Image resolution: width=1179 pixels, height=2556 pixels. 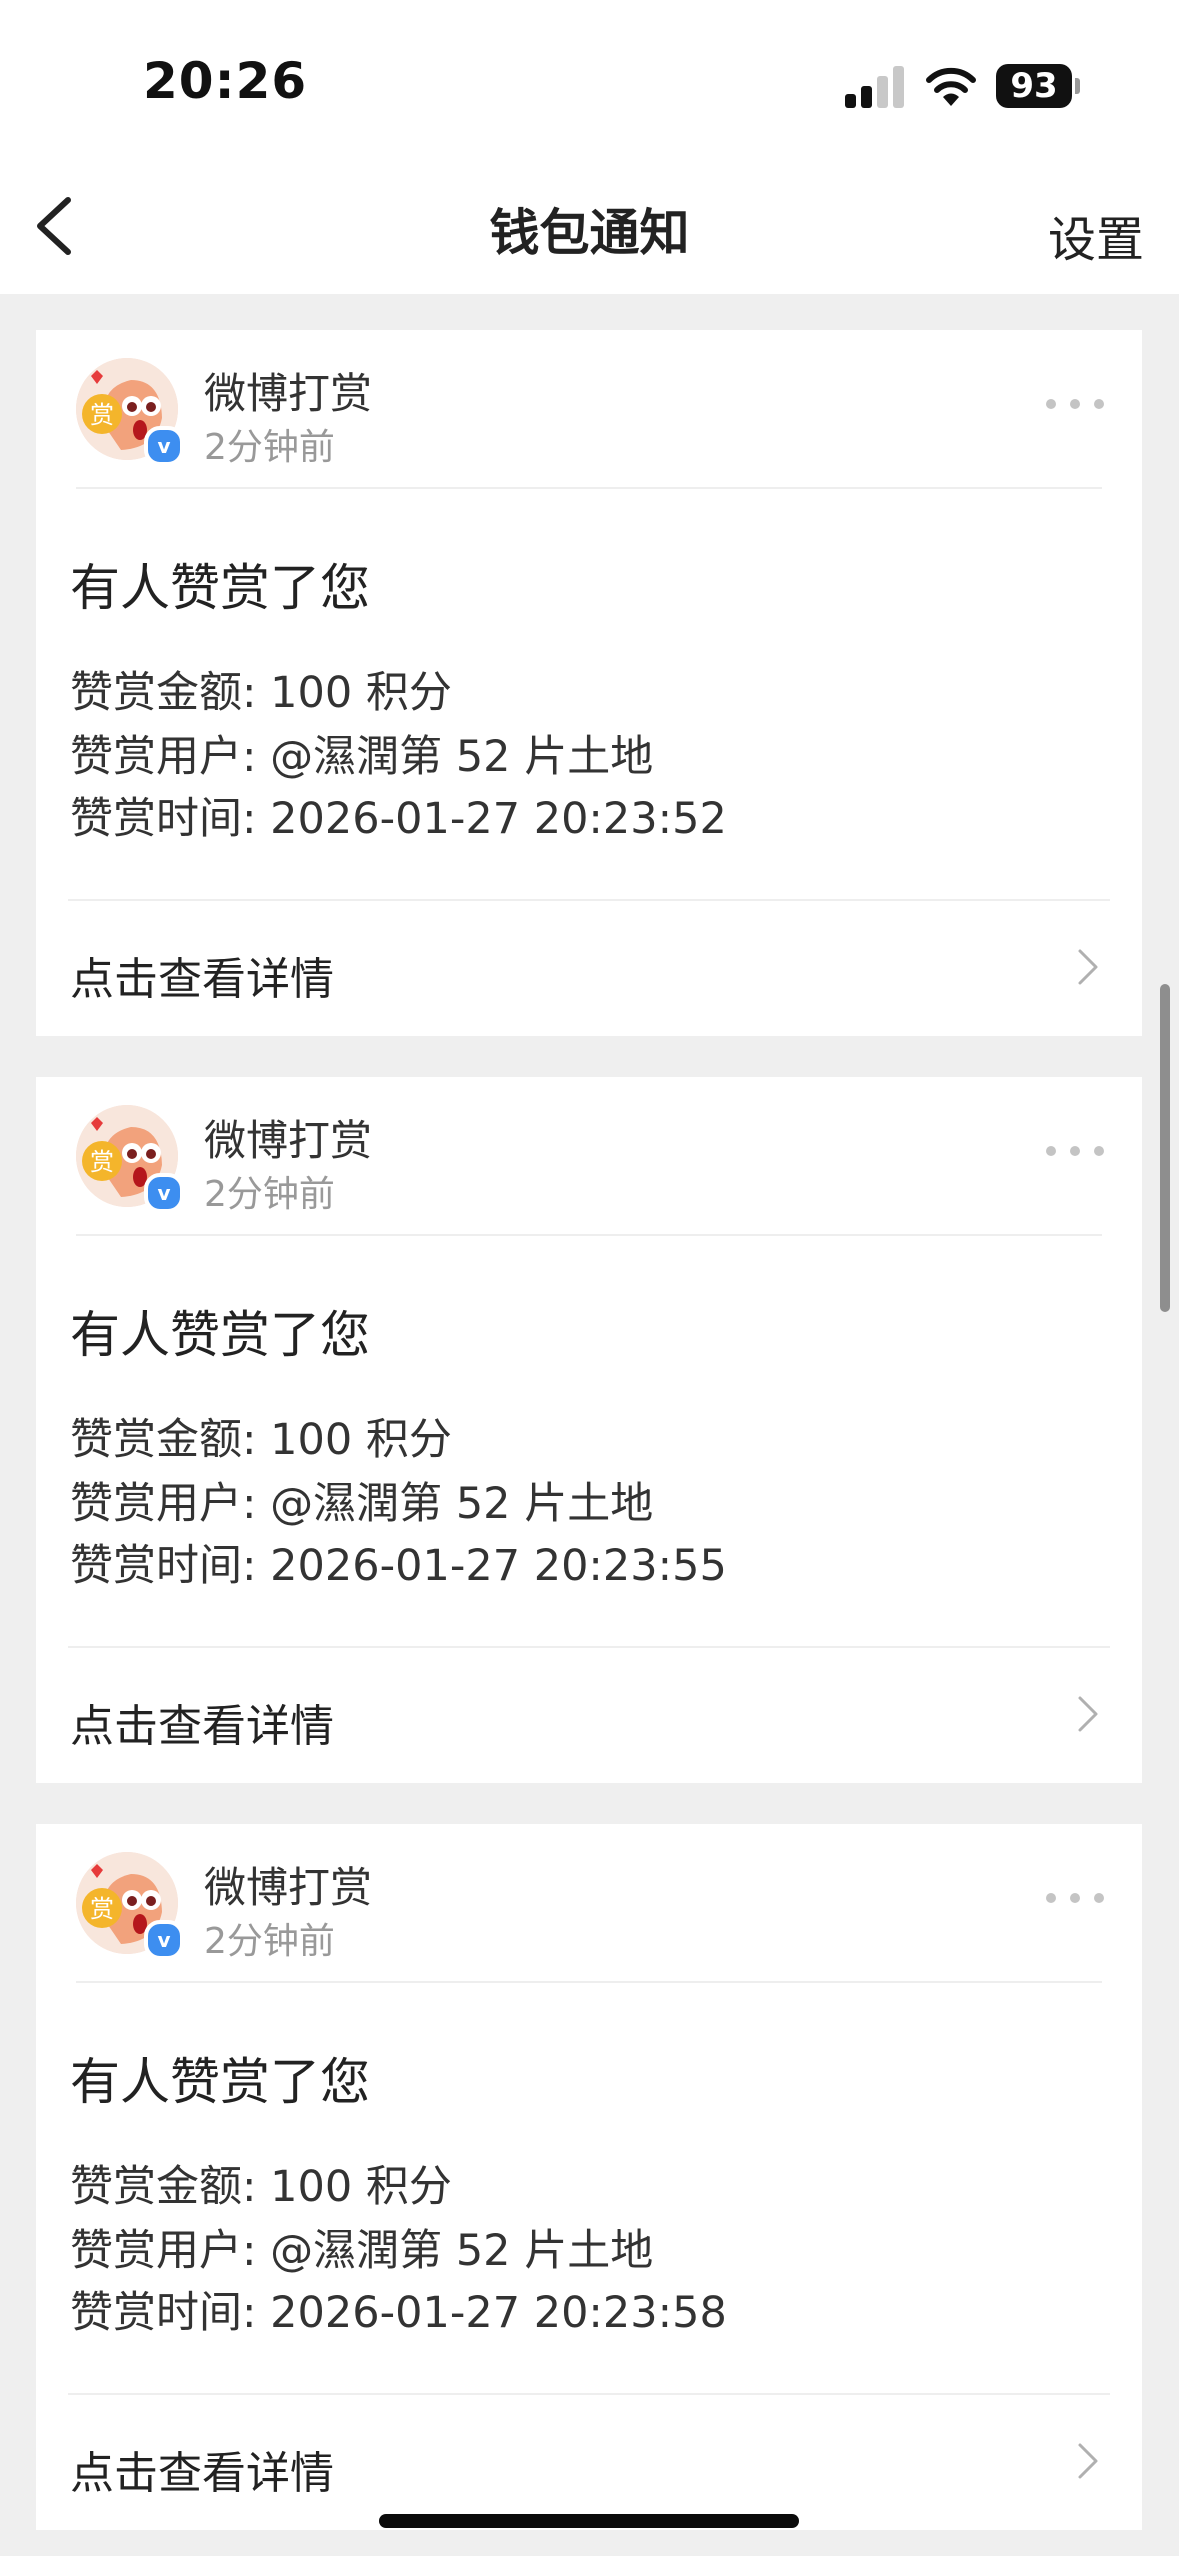 I want to click on top-bar: 20:26 93 钱包通知 设置, so click(x=589, y=147).